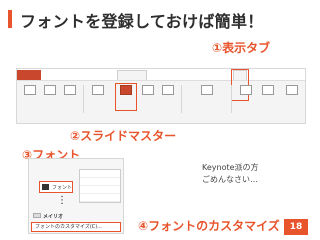 This screenshot has height=240, width=320. I want to click on font-sample-icon, so click(37, 215).